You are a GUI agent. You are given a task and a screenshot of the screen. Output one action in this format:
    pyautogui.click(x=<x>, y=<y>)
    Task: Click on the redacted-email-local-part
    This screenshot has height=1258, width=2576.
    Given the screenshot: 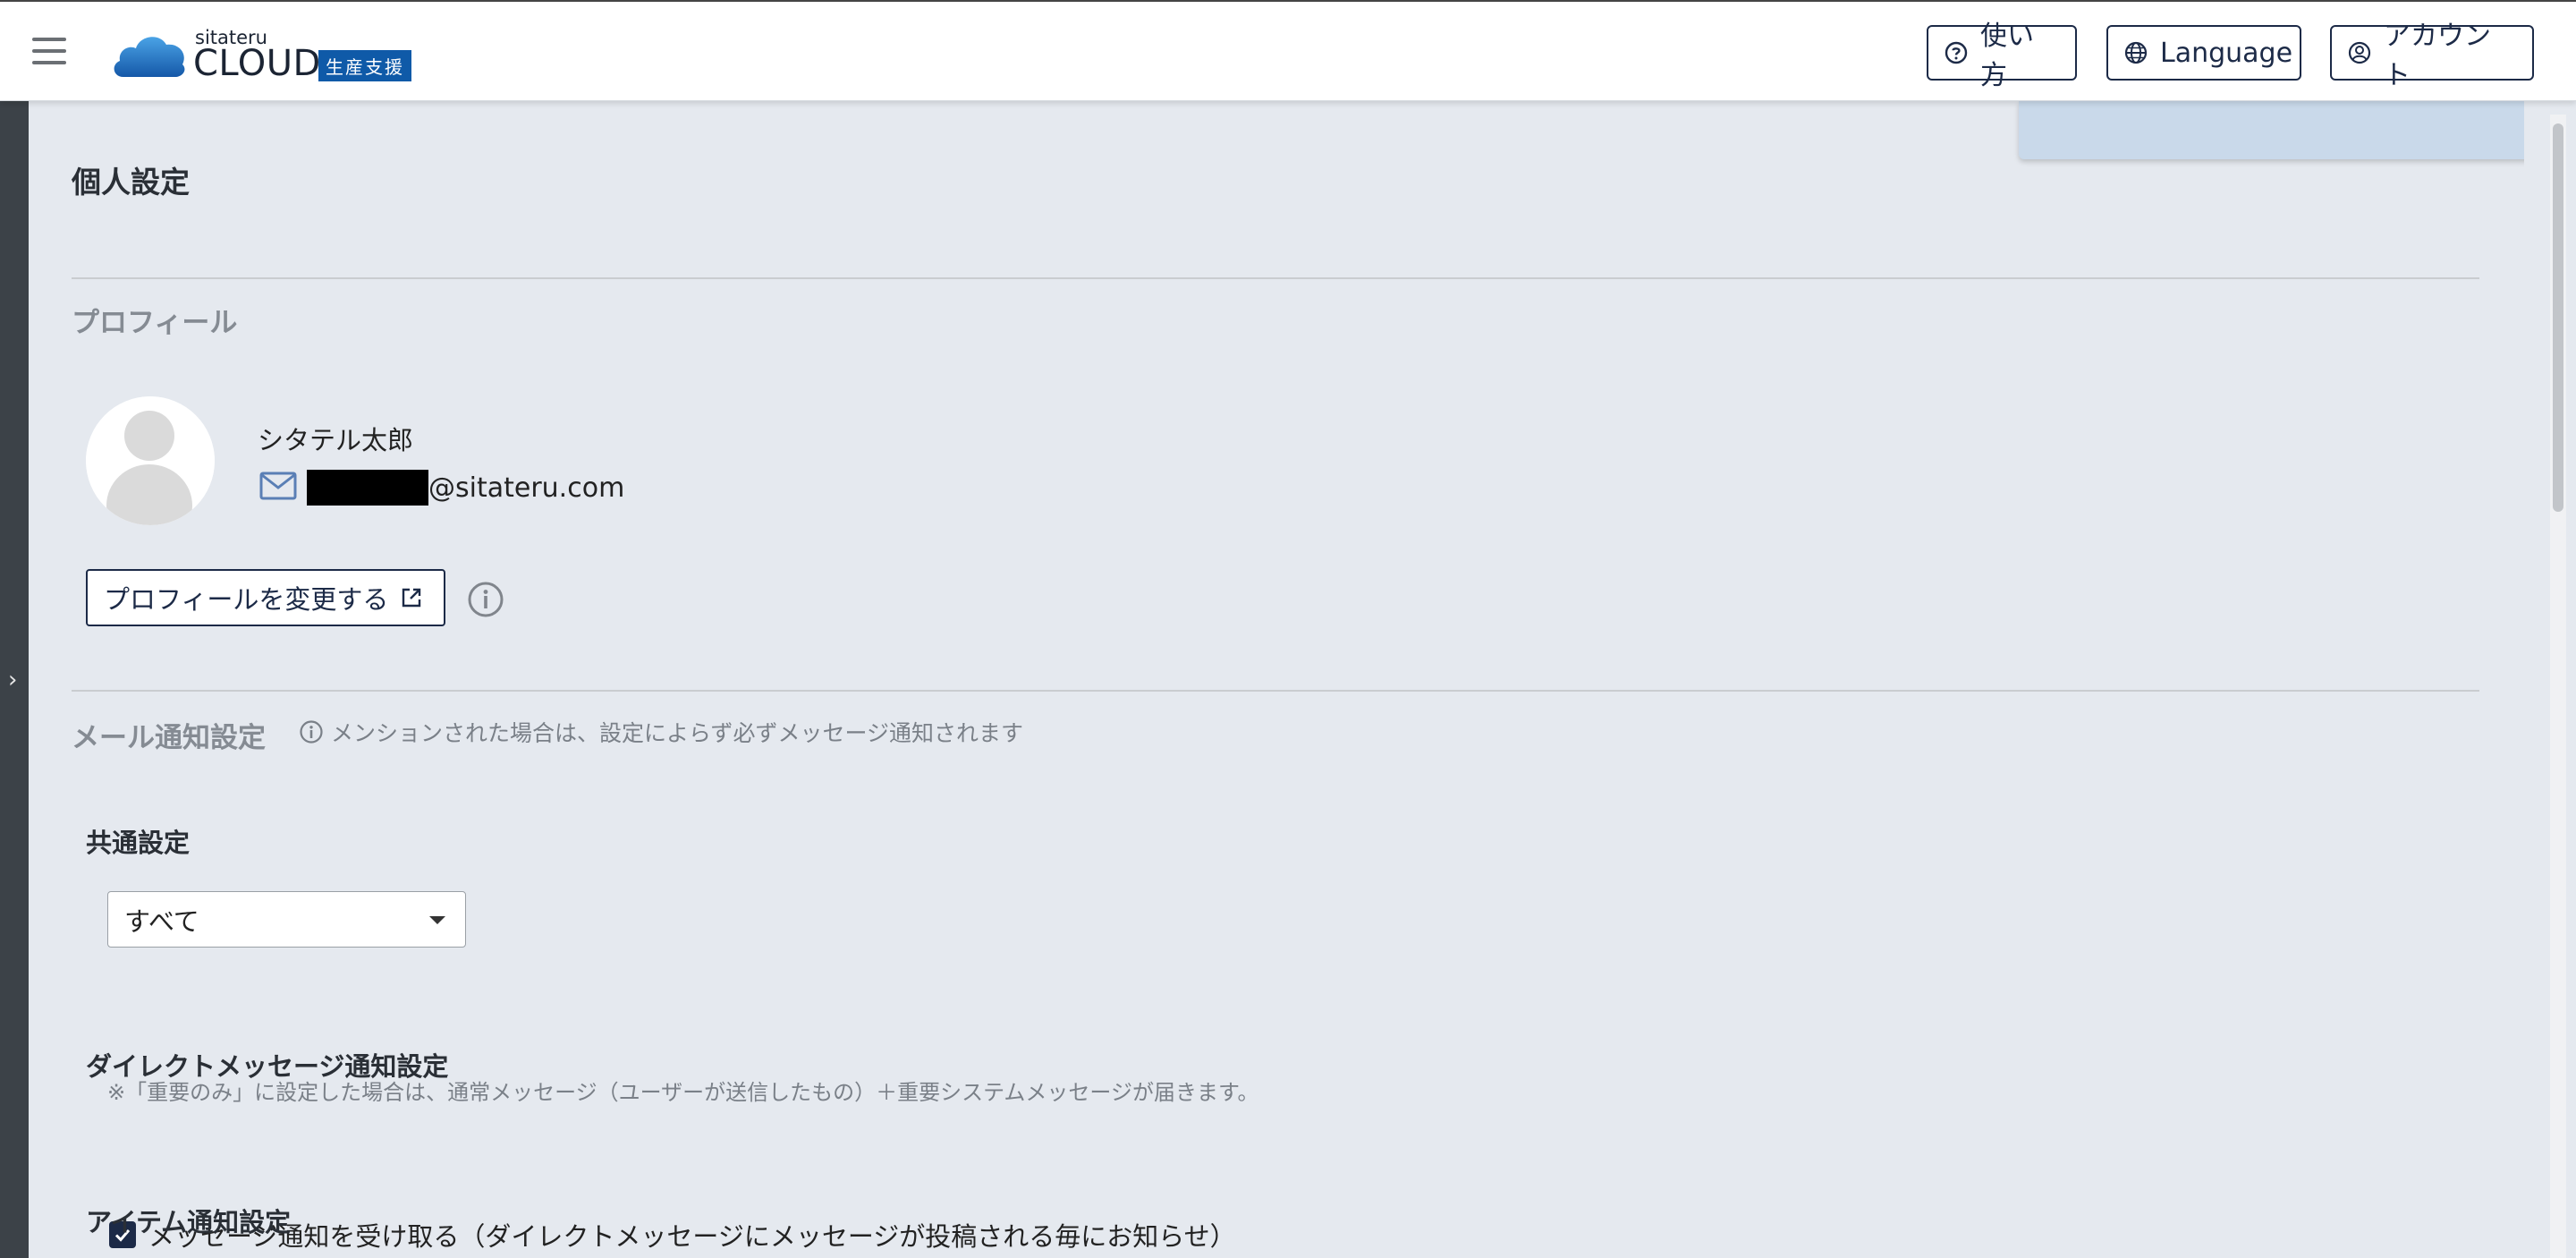 What is the action you would take?
    pyautogui.click(x=367, y=488)
    